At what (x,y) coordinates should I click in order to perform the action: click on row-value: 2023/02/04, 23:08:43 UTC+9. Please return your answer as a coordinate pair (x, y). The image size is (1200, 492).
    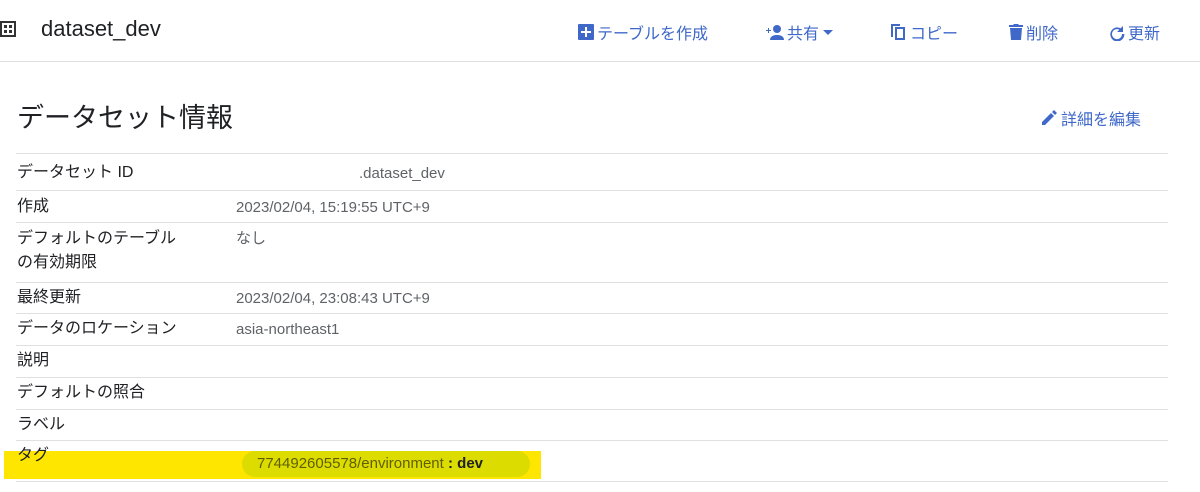
    Looking at the image, I should click on (333, 298).